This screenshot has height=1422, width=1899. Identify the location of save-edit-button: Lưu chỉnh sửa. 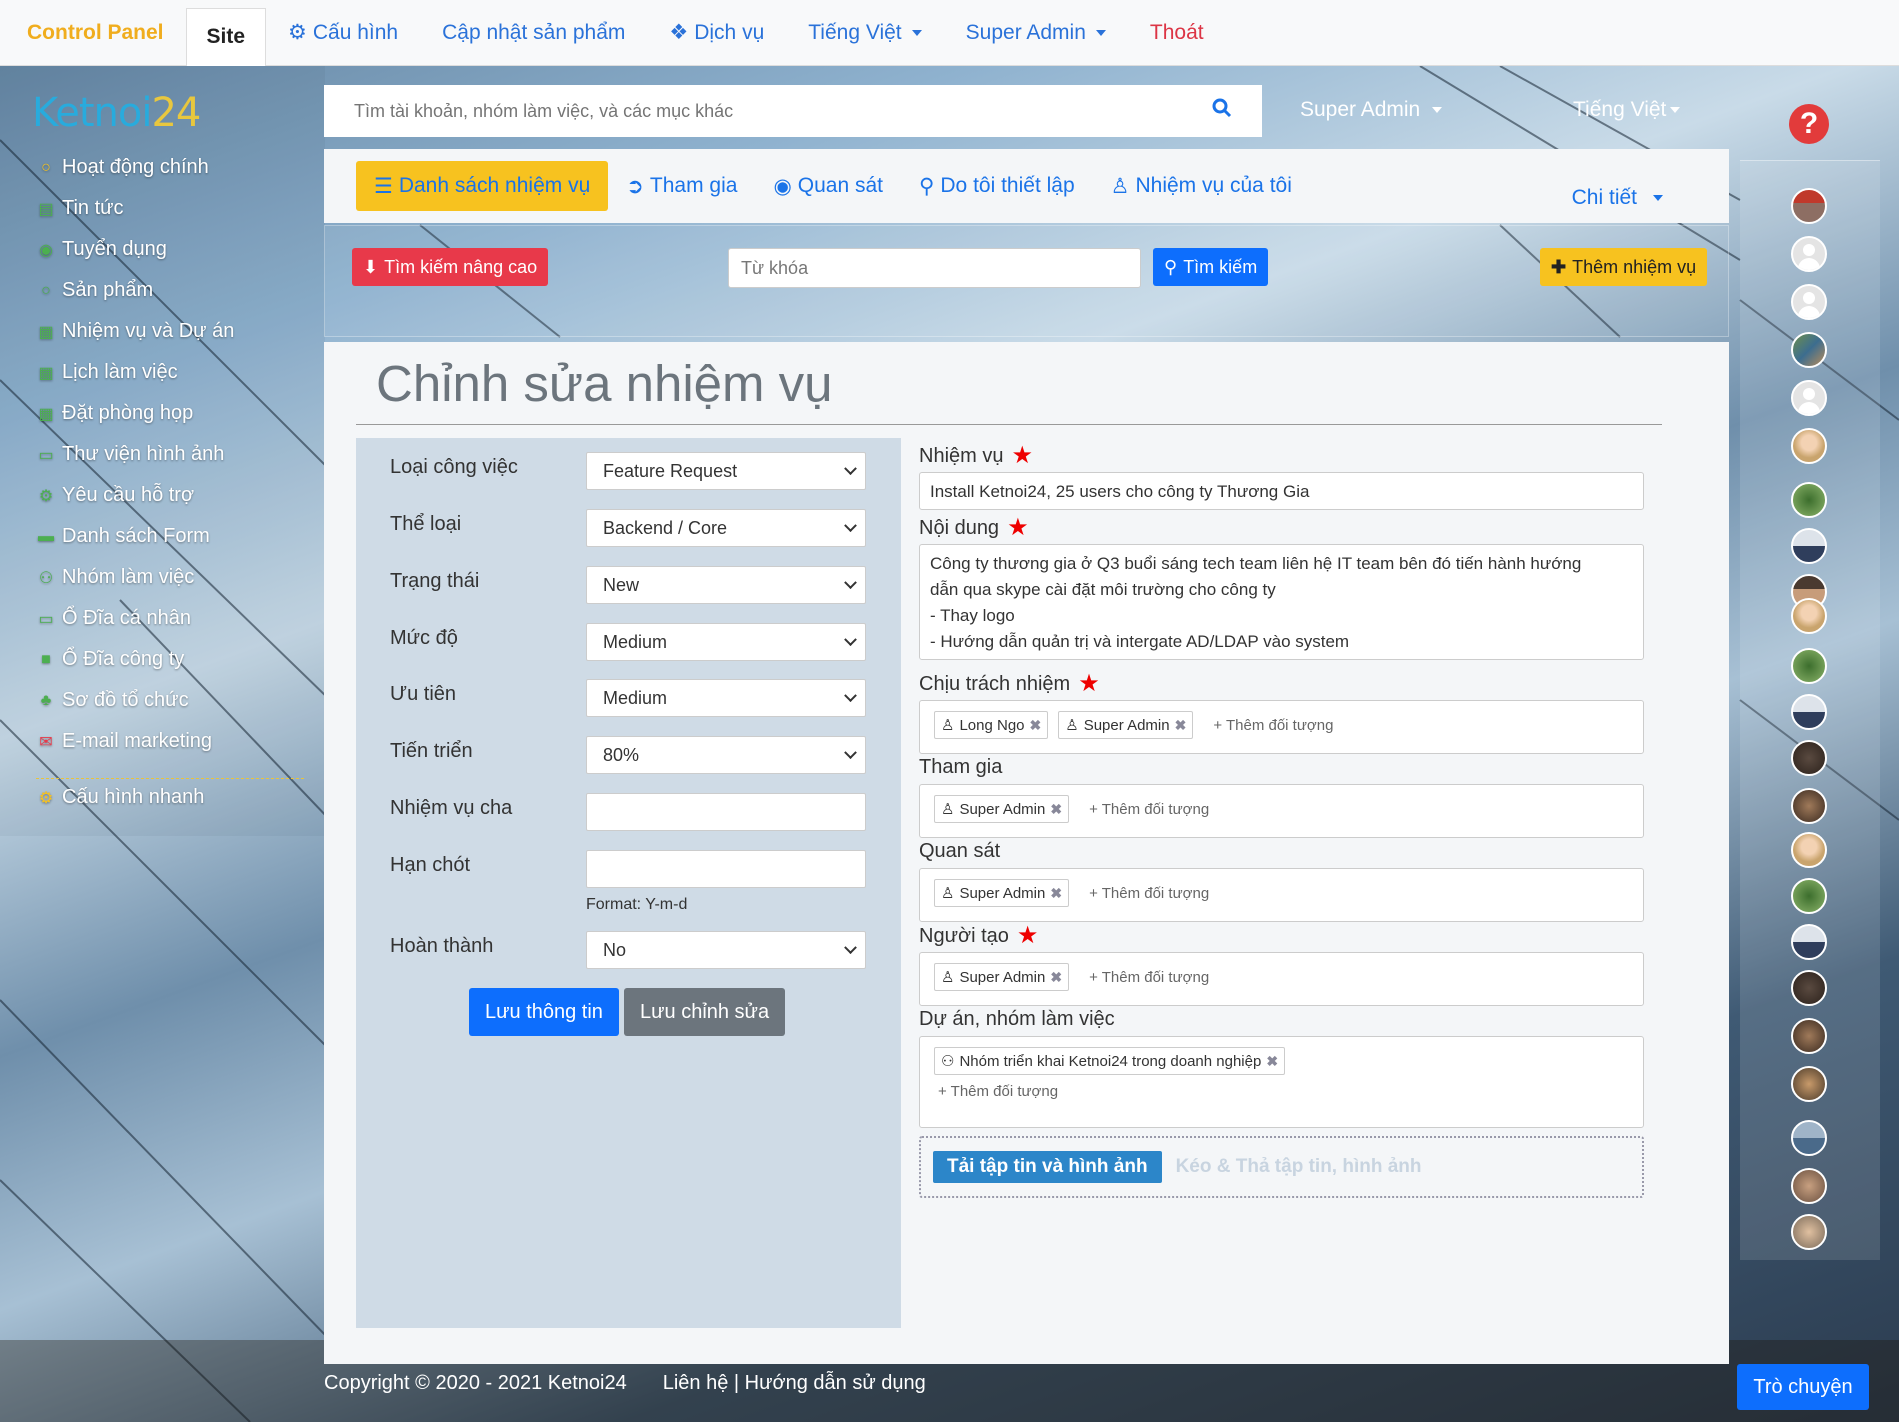
(705, 1012).